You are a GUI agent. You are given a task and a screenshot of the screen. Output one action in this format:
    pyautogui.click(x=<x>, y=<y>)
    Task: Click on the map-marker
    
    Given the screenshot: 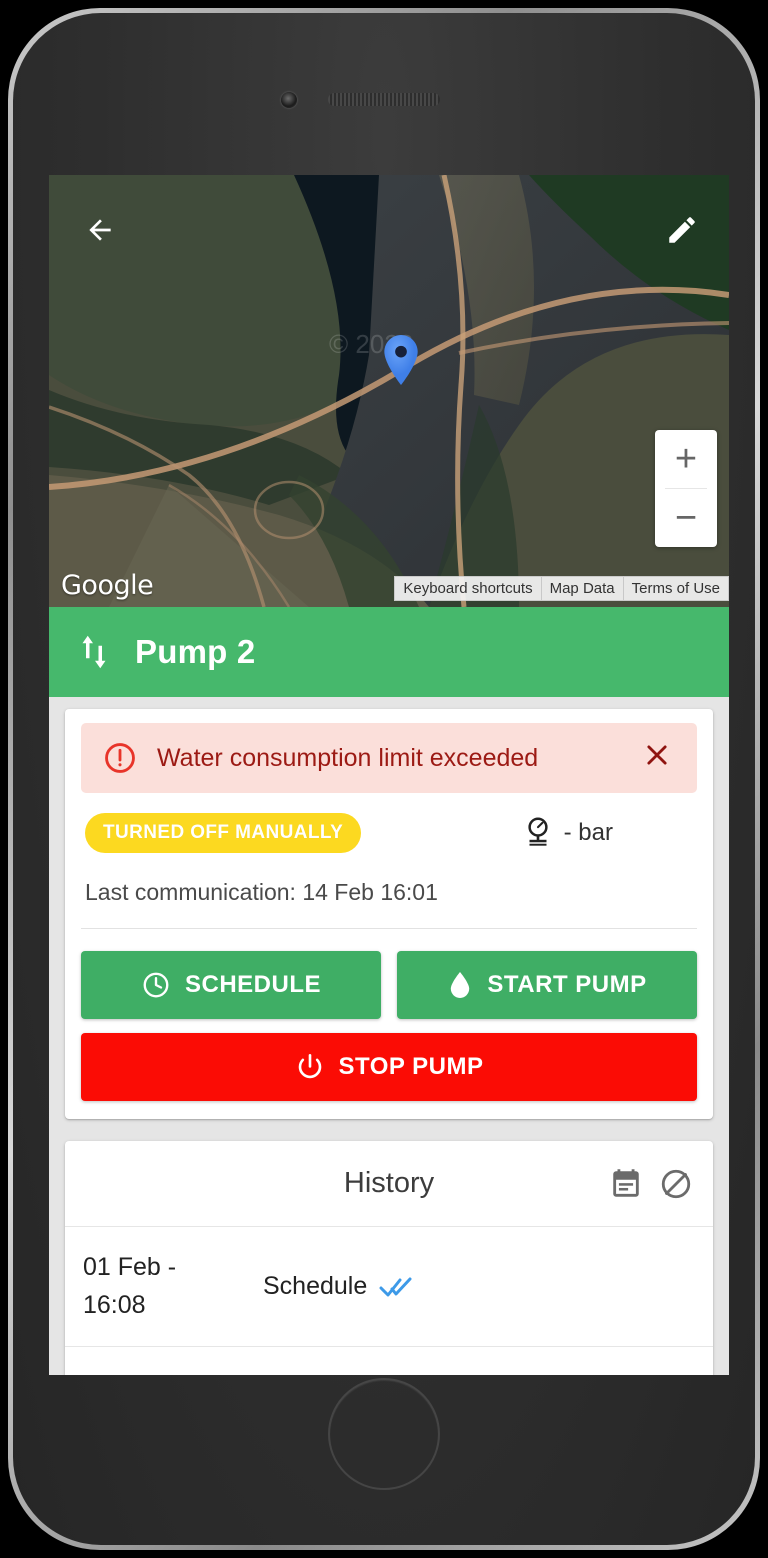 What is the action you would take?
    pyautogui.click(x=401, y=362)
    